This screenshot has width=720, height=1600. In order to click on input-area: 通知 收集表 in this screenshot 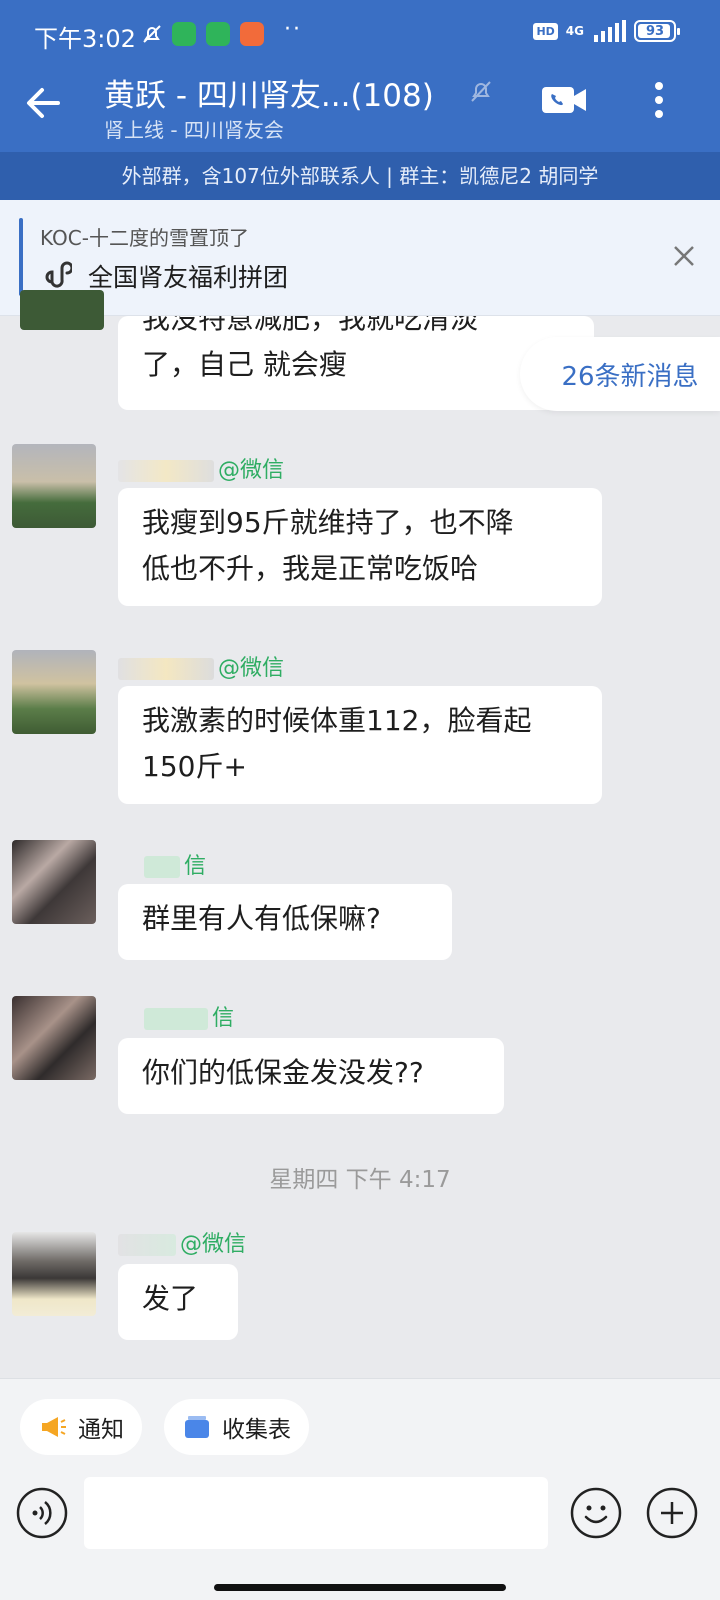, I will do `click(360, 1489)`.